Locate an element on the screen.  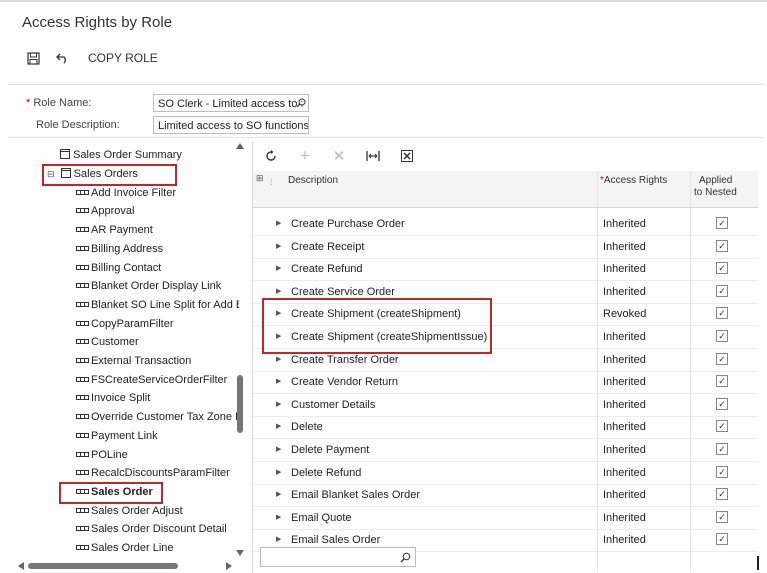
delete-row-button: ✕ is located at coordinates (339, 156).